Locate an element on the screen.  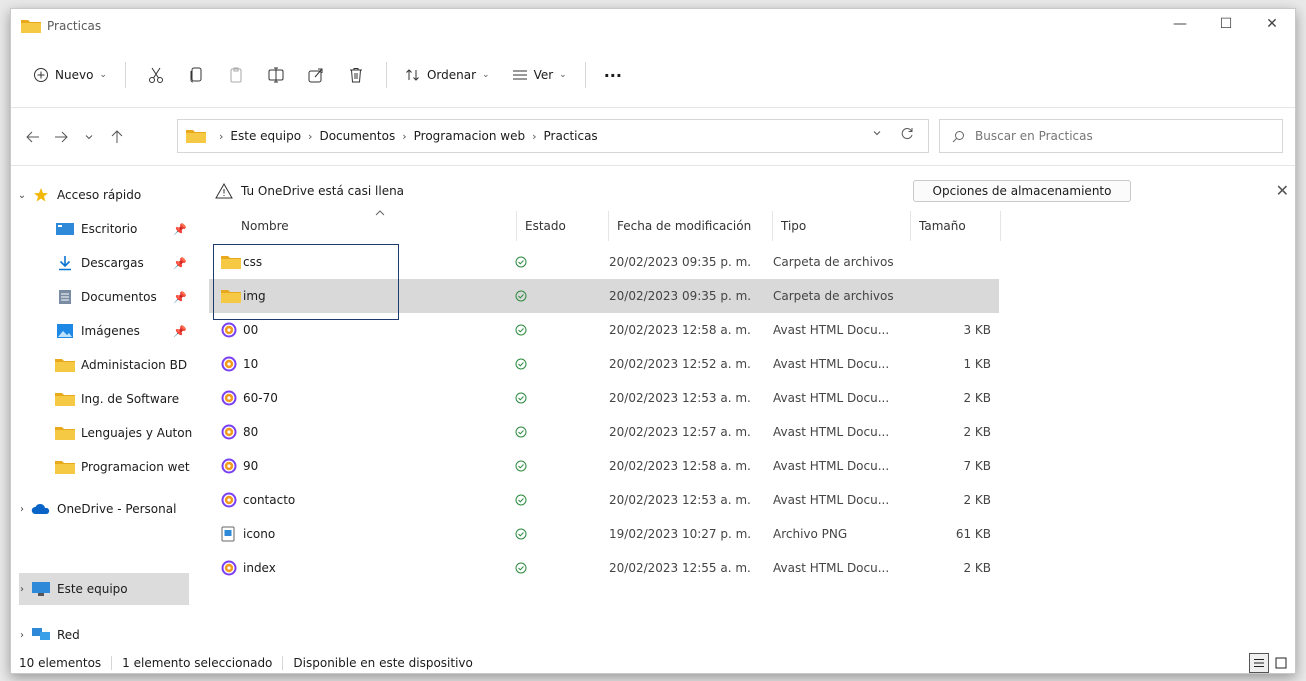
file-size: 7 KB is located at coordinates (977, 466).